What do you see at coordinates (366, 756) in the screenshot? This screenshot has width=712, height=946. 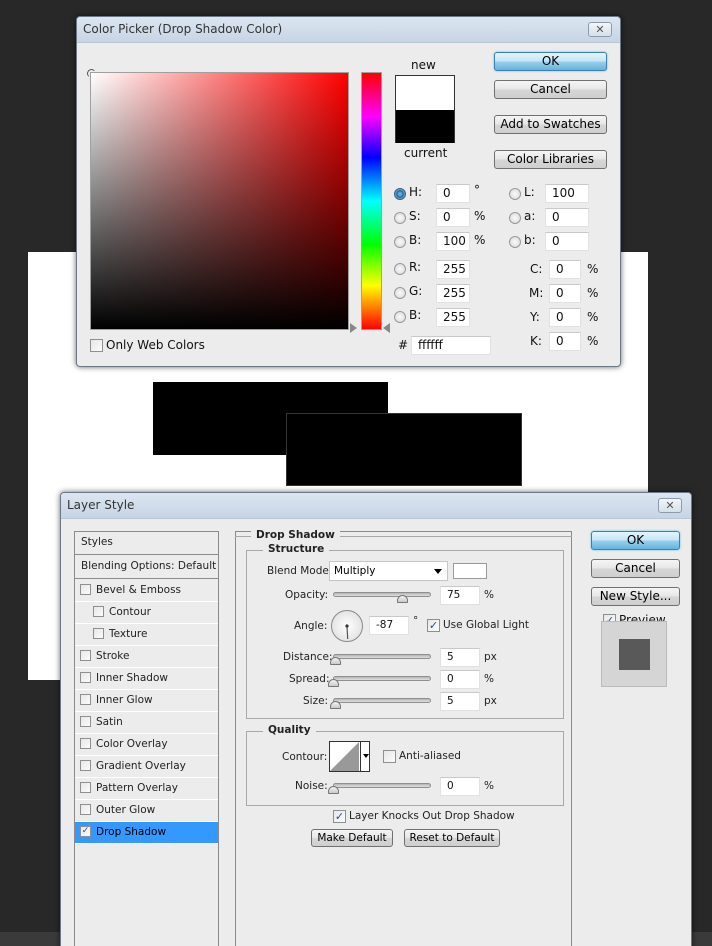 I see `chevron-down-icon` at bounding box center [366, 756].